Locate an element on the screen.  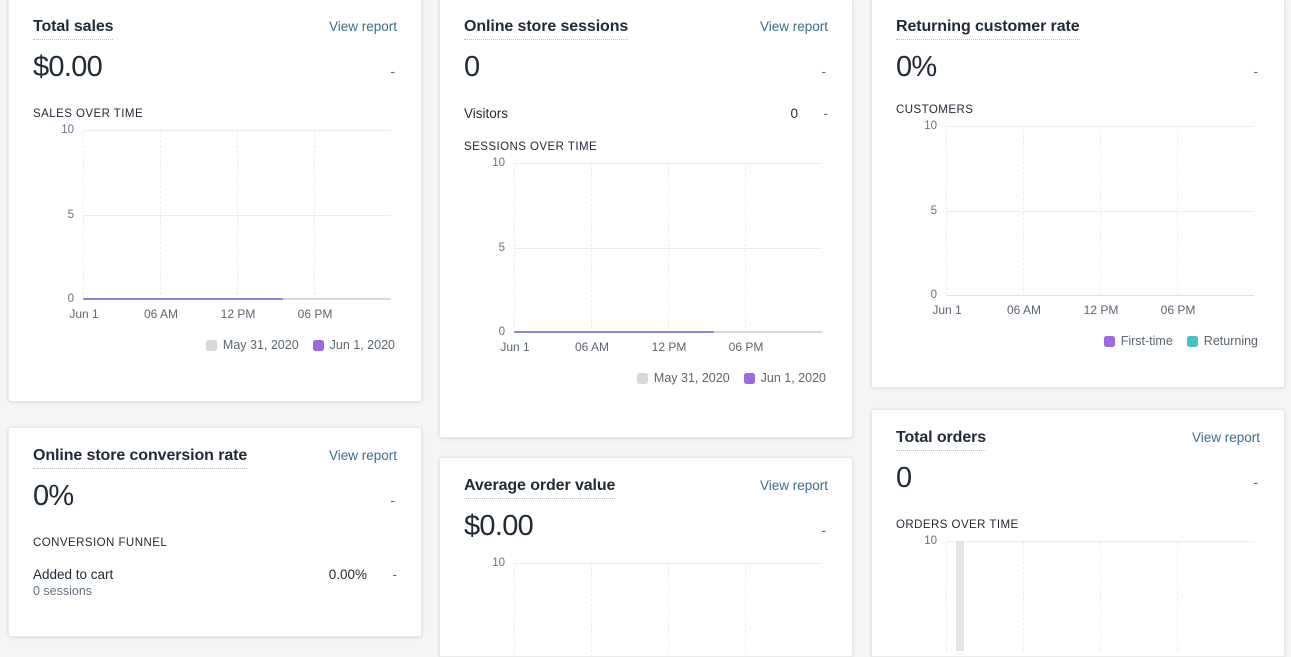
chart-orders-over-time: 10 is located at coordinates (1078, 593).